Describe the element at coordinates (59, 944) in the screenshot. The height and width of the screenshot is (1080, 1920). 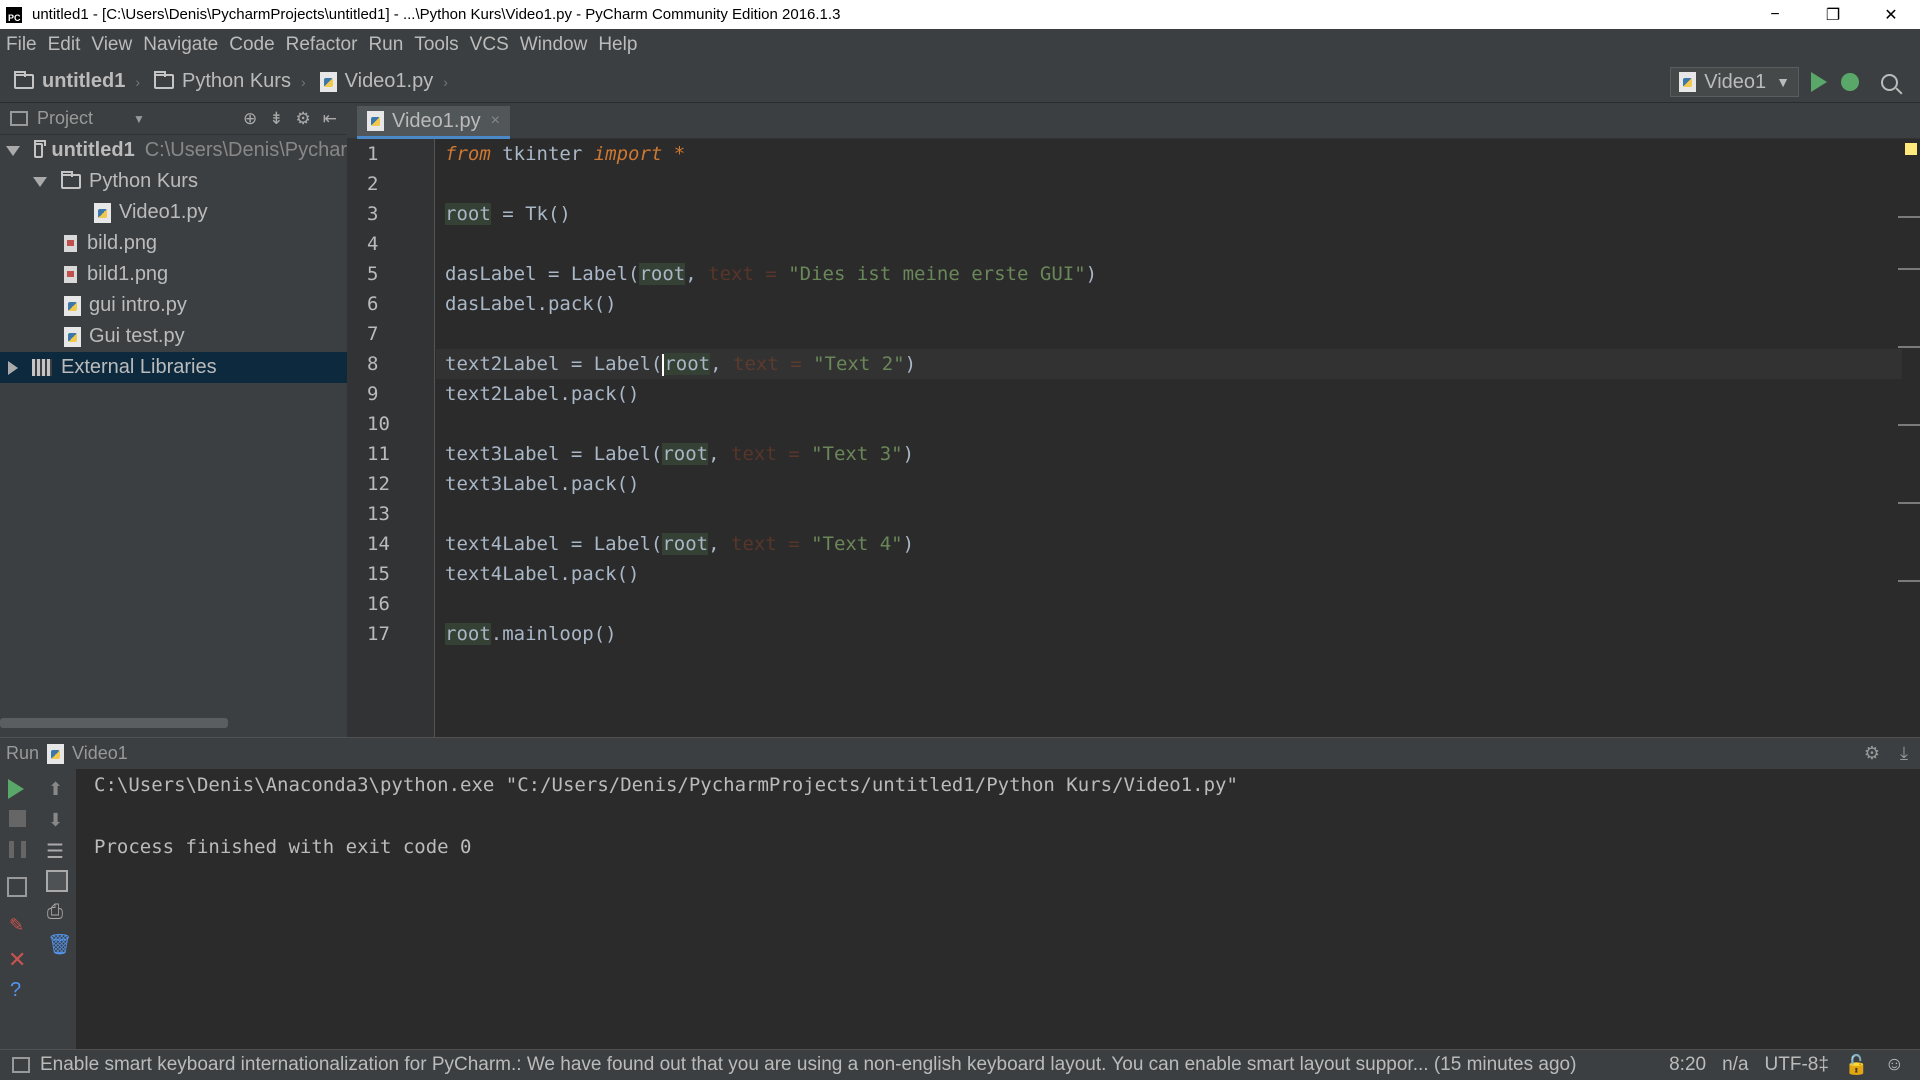
I see `trash-icon: 🗑` at that location.